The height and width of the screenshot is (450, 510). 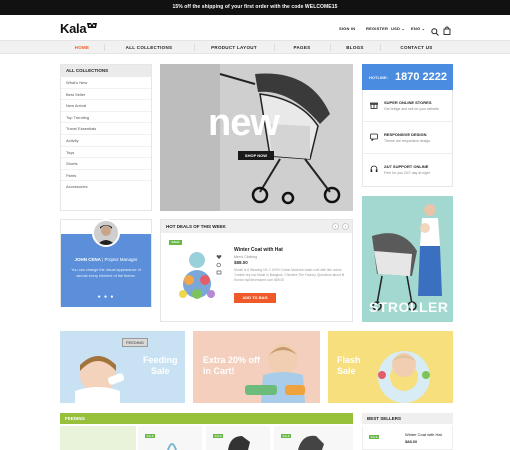 I want to click on testimonial-author: JOHN CENA | Project Manager, so click(x=106, y=259).